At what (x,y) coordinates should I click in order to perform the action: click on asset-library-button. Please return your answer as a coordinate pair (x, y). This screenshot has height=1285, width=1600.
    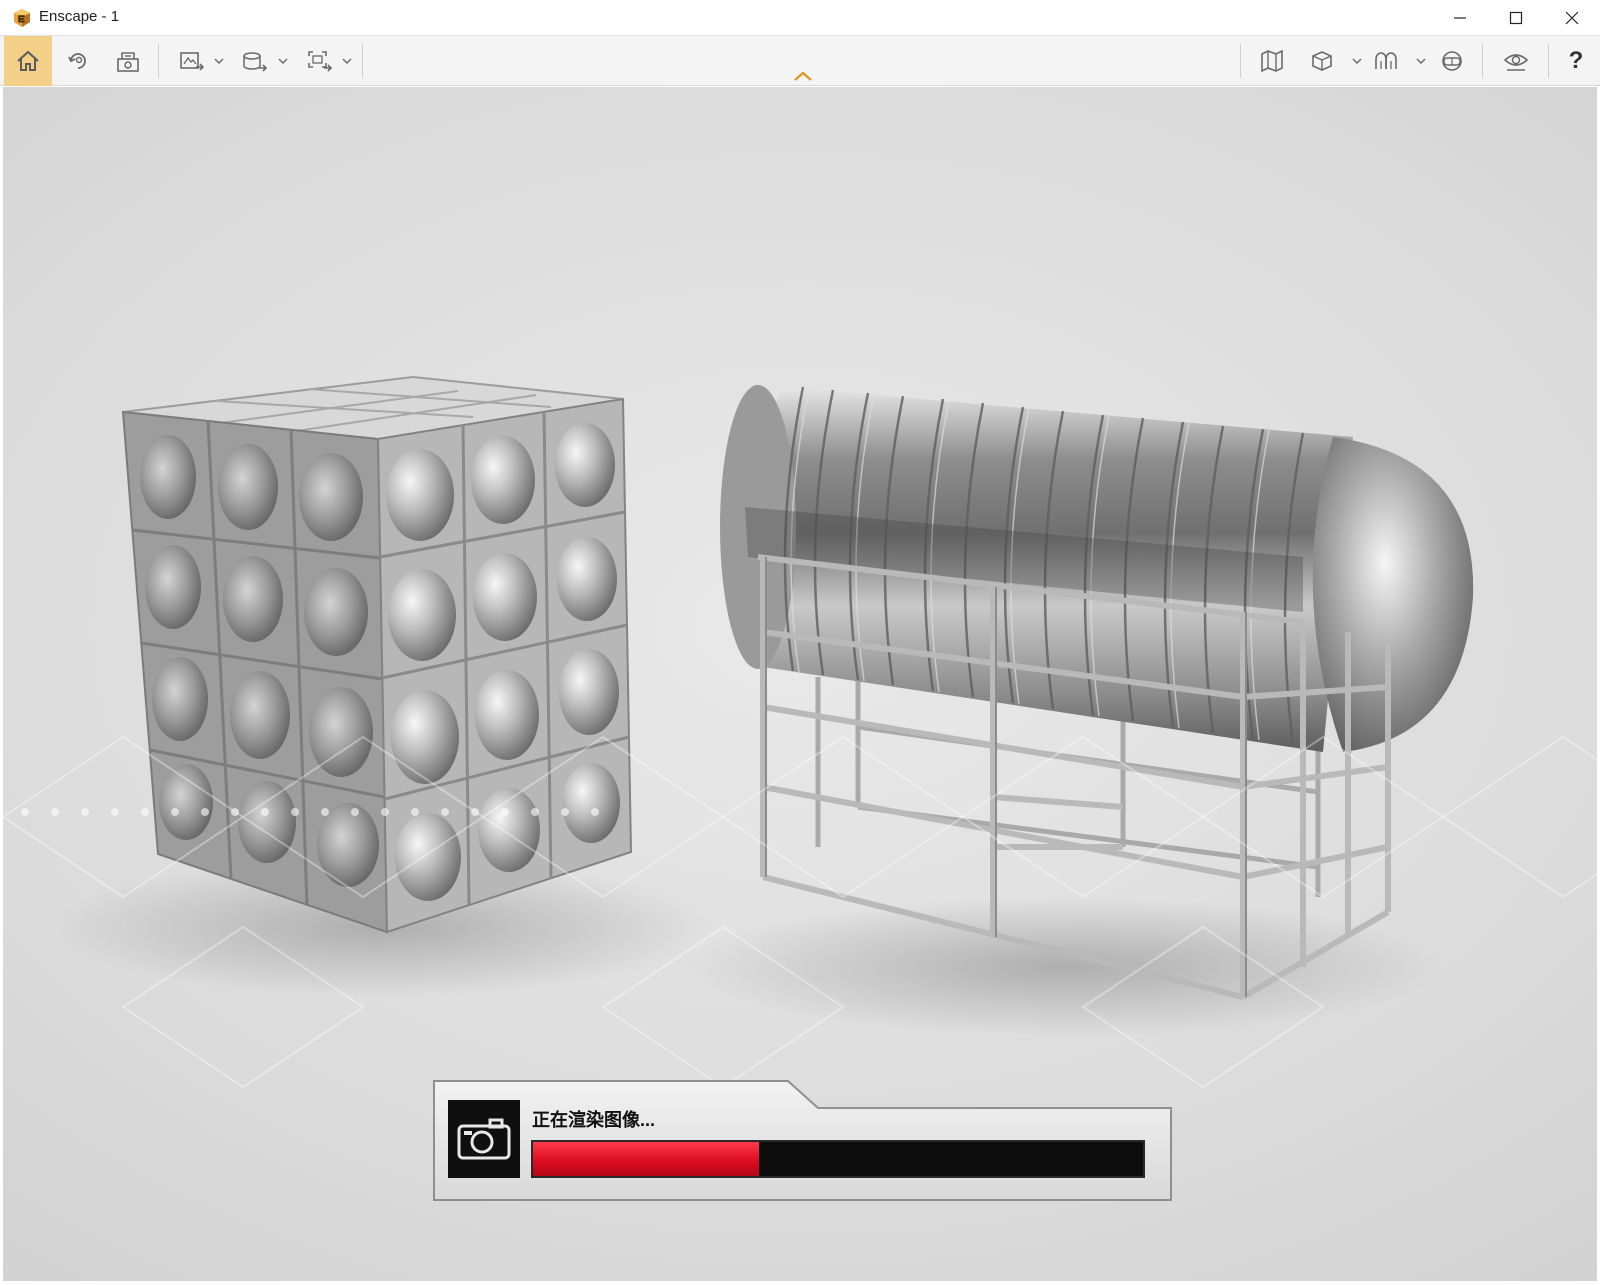
    Looking at the image, I should click on (128, 61).